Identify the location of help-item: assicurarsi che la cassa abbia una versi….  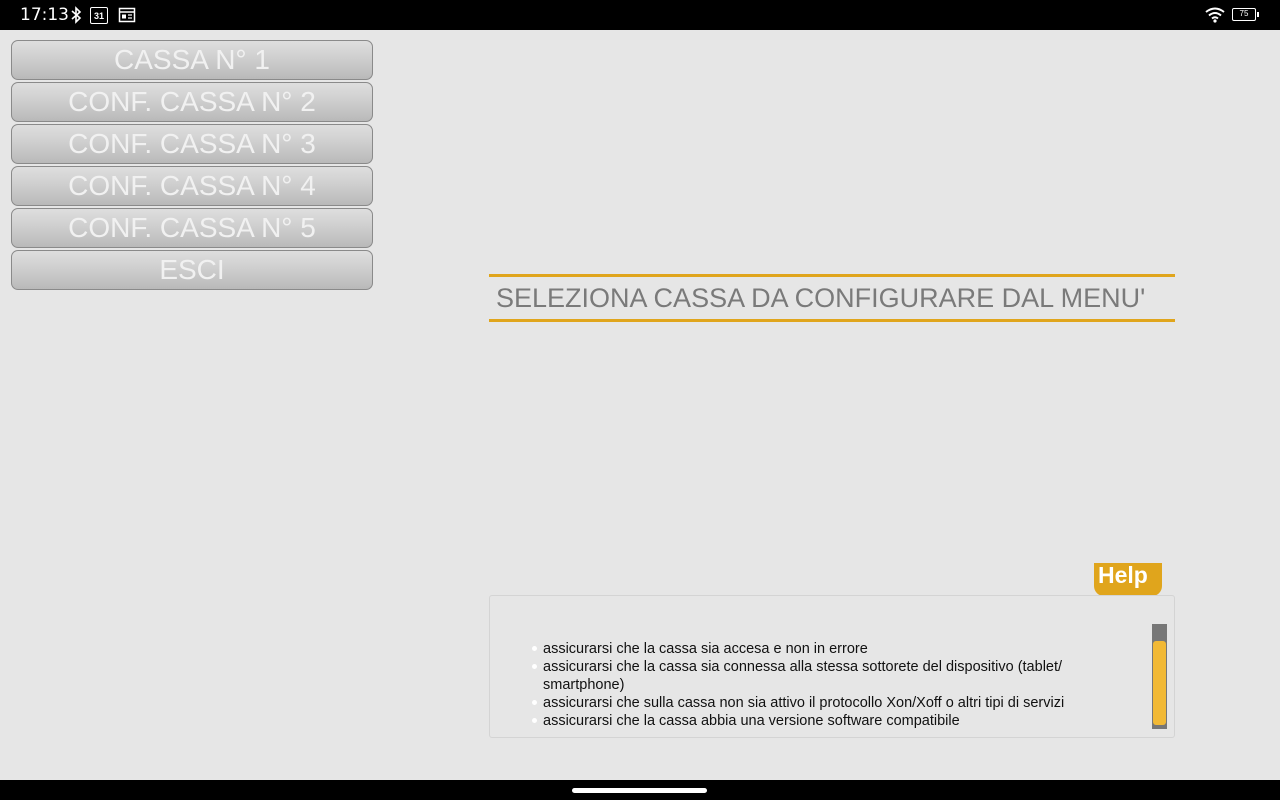
(832, 721).